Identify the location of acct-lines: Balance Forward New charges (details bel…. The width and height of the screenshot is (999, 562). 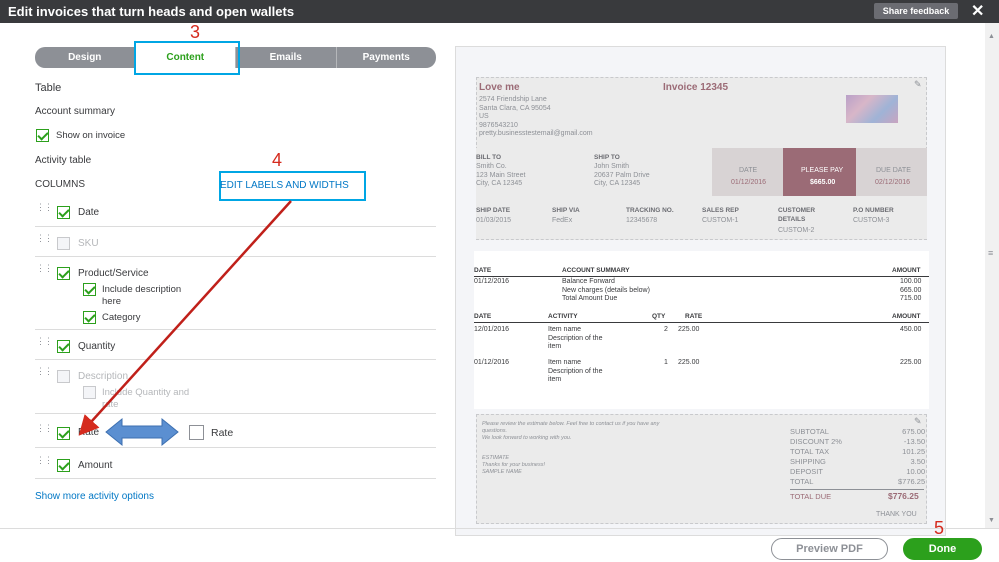
(606, 290).